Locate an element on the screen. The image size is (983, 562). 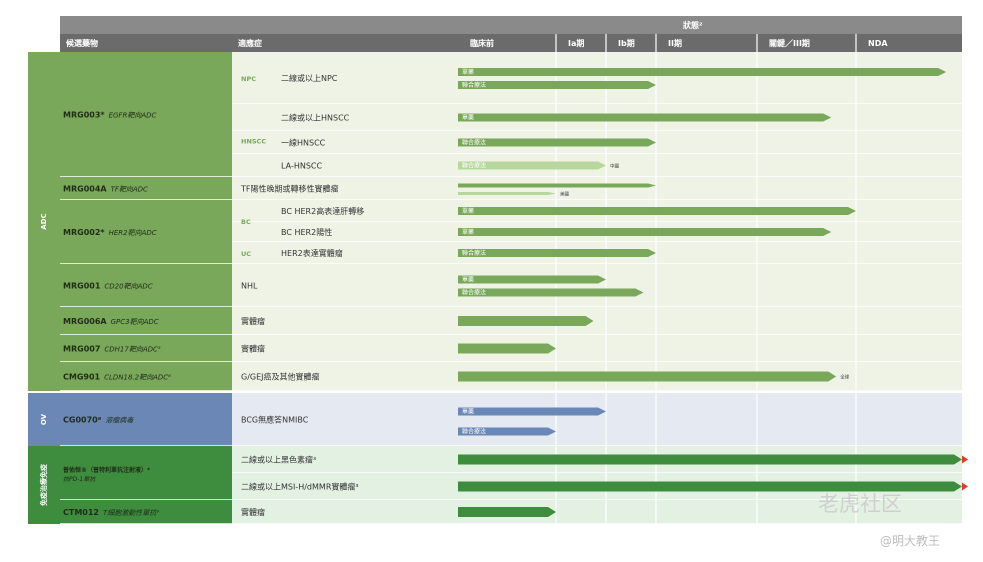
candidate-target-5: CDH17靶向ADC⁵ is located at coordinates (132, 350).